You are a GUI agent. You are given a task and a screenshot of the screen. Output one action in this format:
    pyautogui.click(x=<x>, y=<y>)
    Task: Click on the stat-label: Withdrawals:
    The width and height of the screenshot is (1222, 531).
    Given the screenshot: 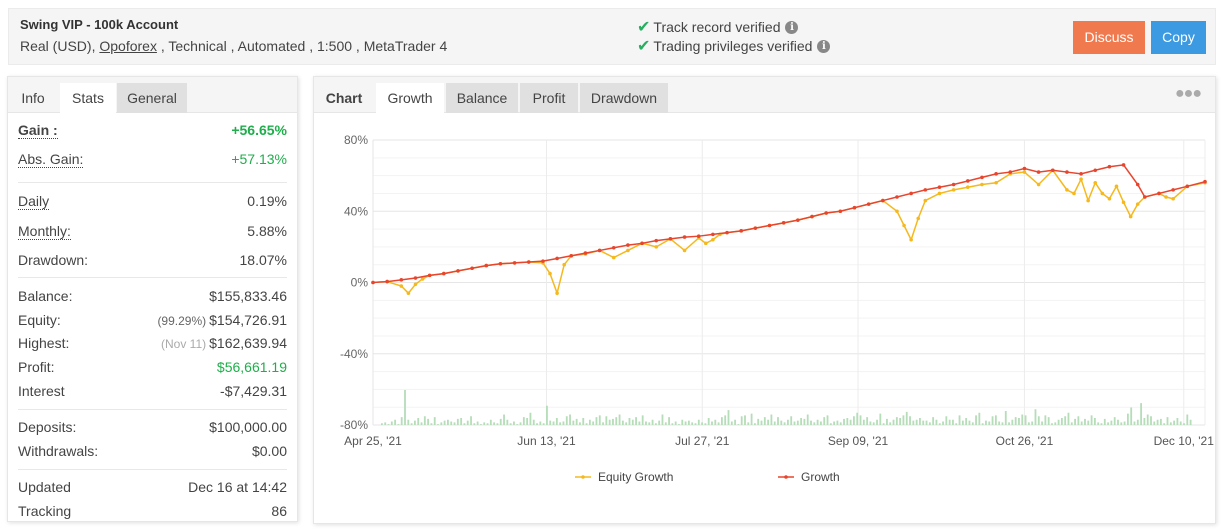 What is the action you would take?
    pyautogui.click(x=58, y=451)
    